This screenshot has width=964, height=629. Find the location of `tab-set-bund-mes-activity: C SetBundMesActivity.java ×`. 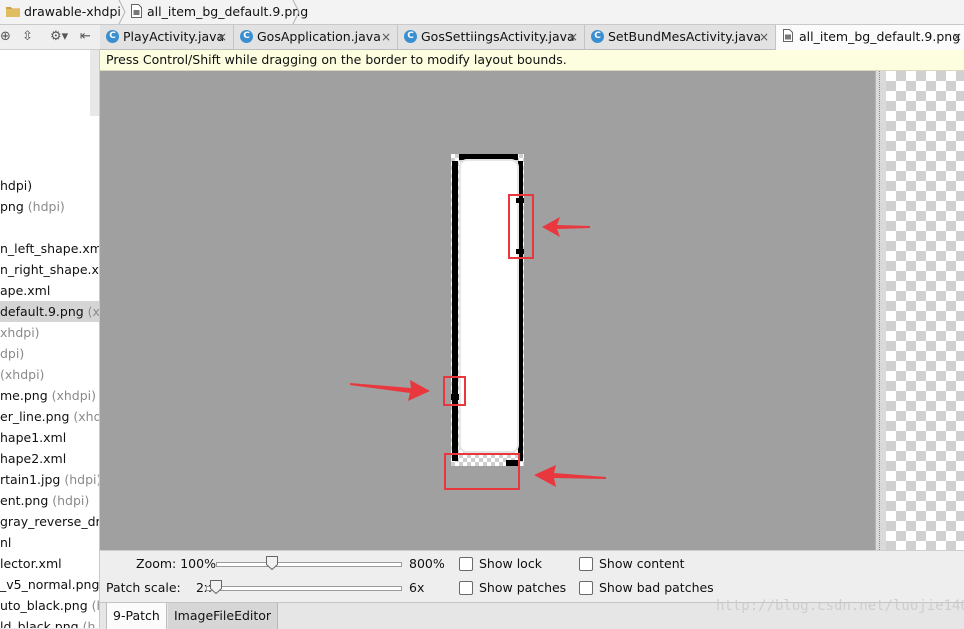

tab-set-bund-mes-activity: C SetBundMesActivity.java × is located at coordinates (680, 37).